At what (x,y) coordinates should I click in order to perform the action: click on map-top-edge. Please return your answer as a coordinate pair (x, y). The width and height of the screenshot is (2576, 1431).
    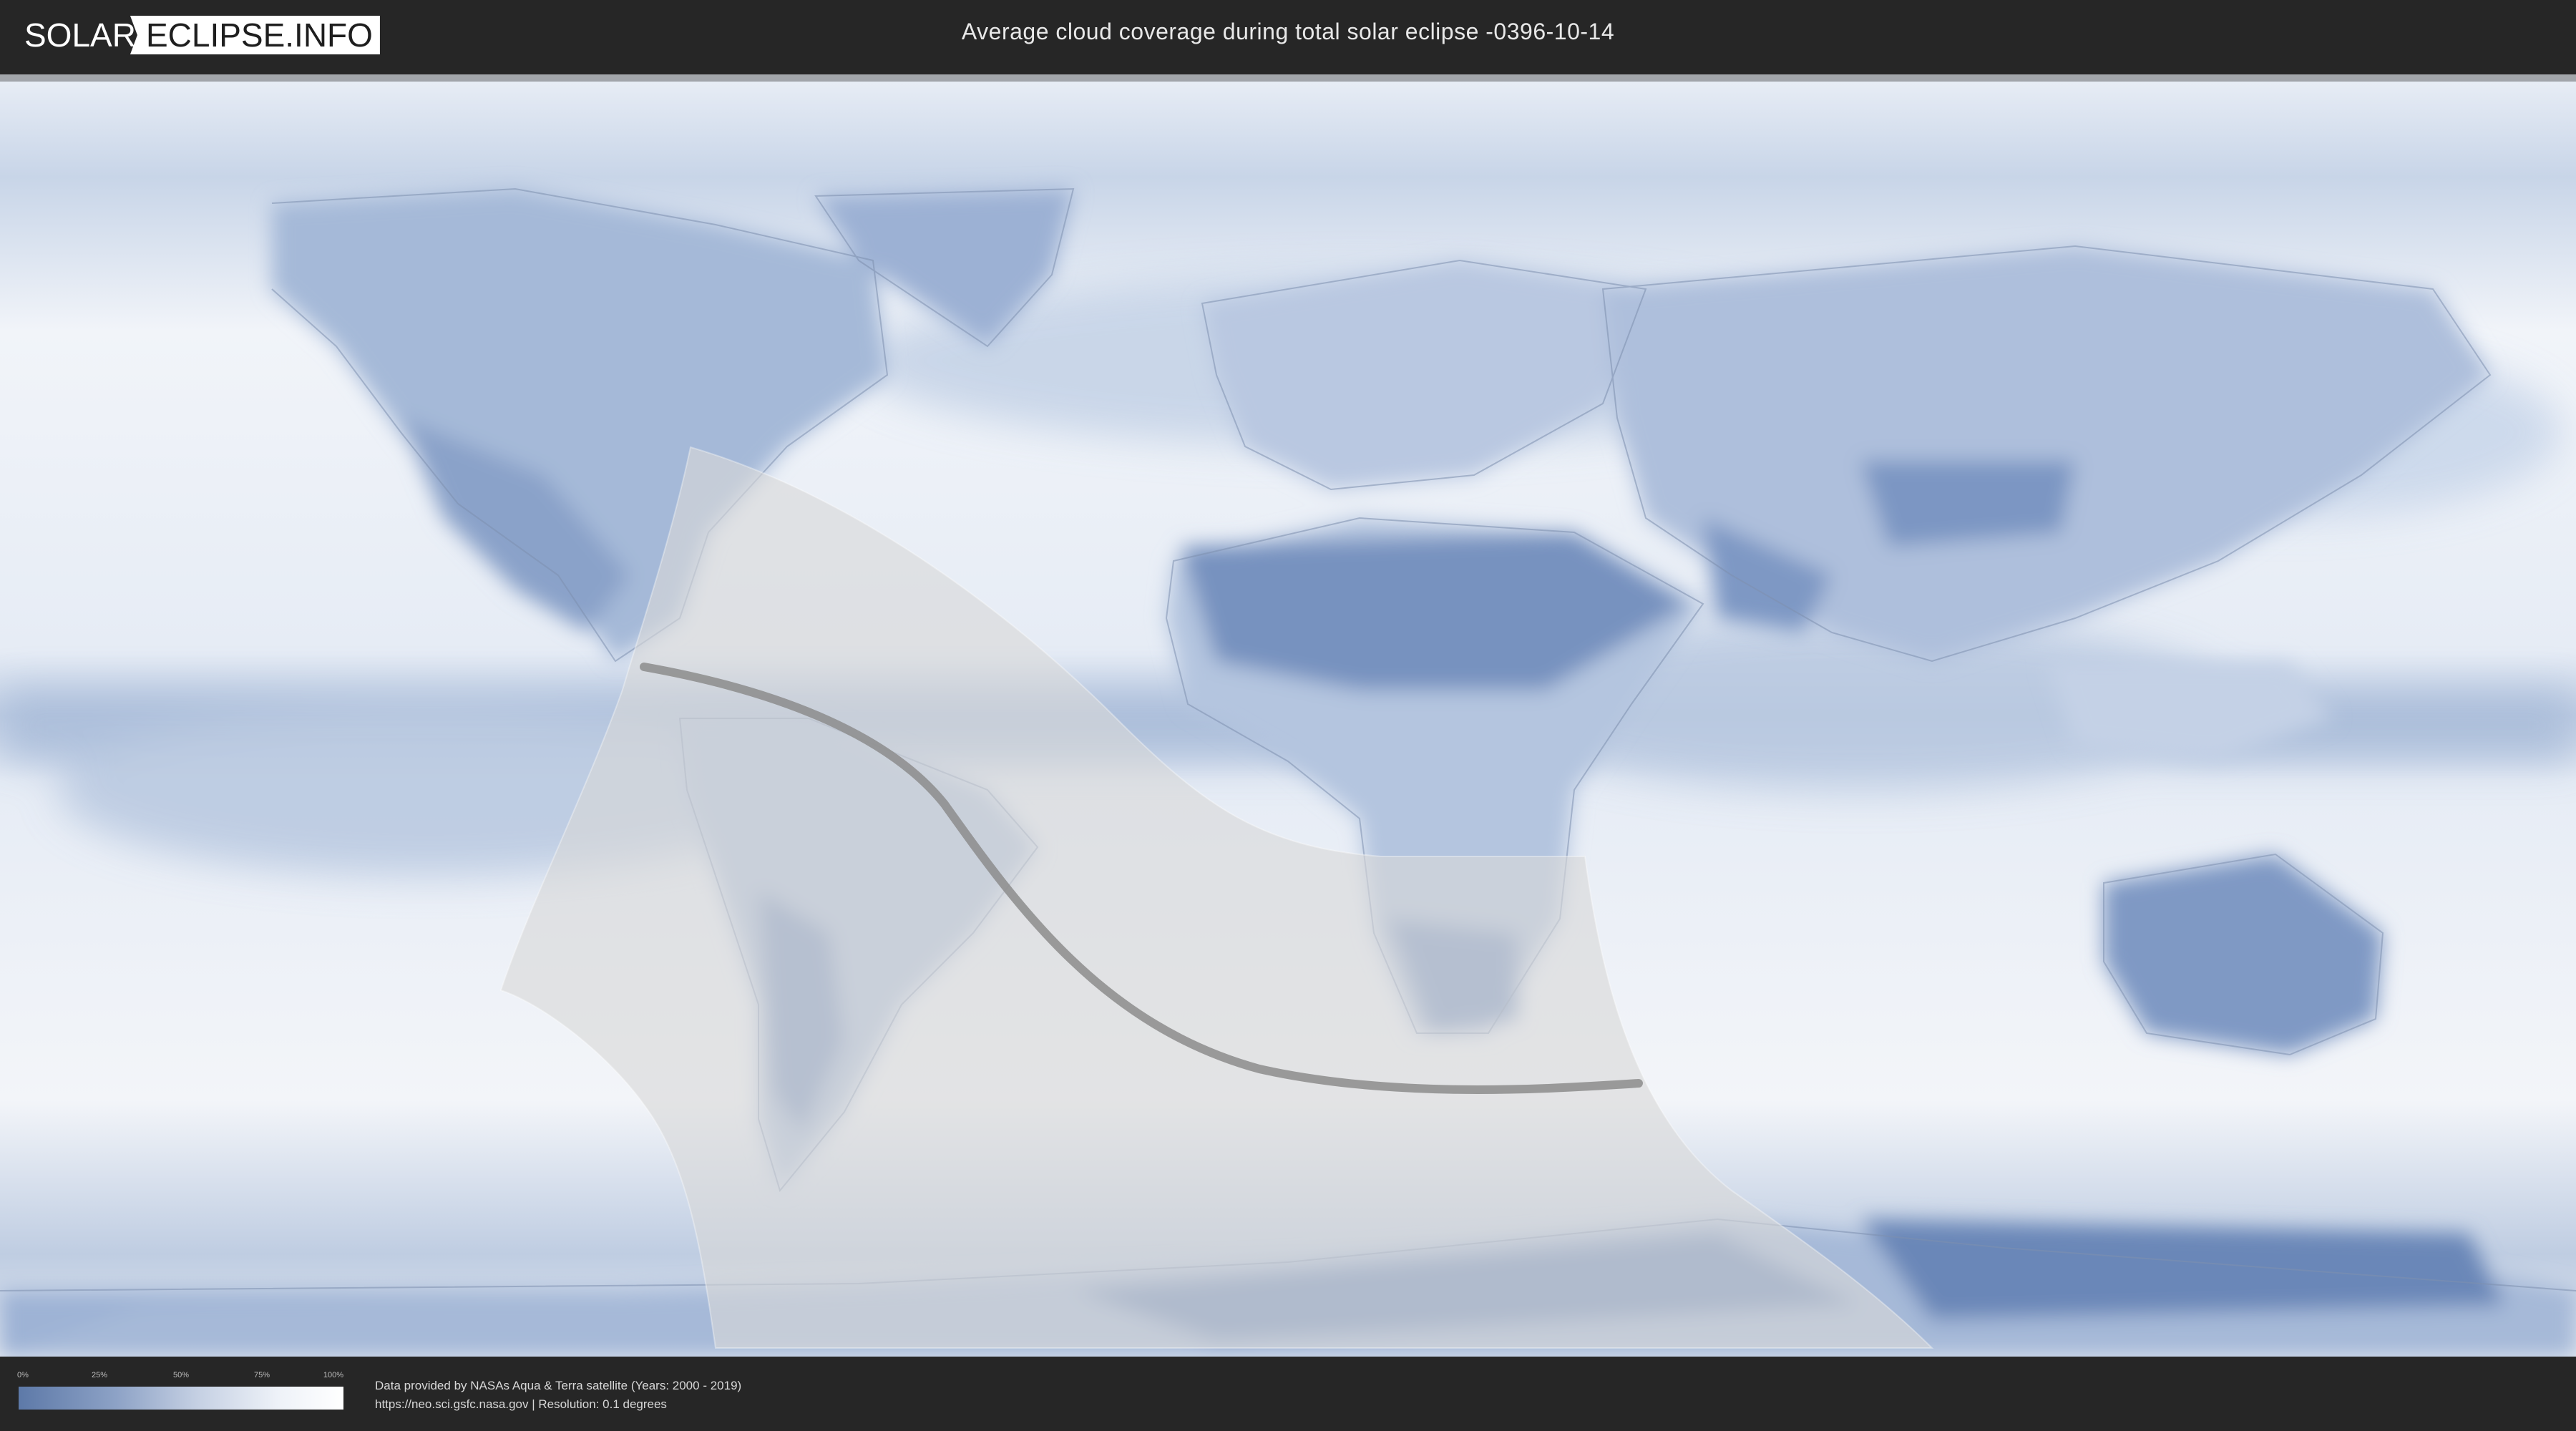
    Looking at the image, I should click on (1288, 78).